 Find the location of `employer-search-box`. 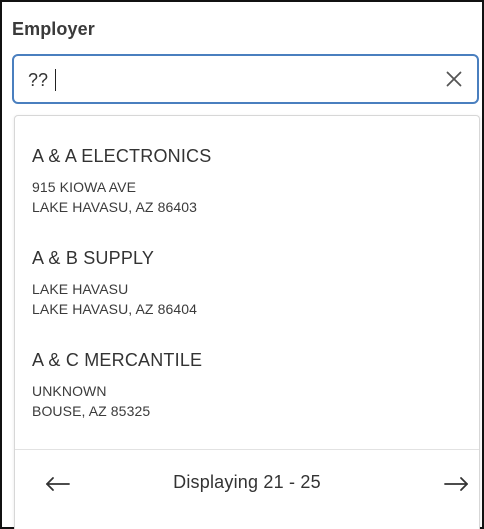

employer-search-box is located at coordinates (245, 79).